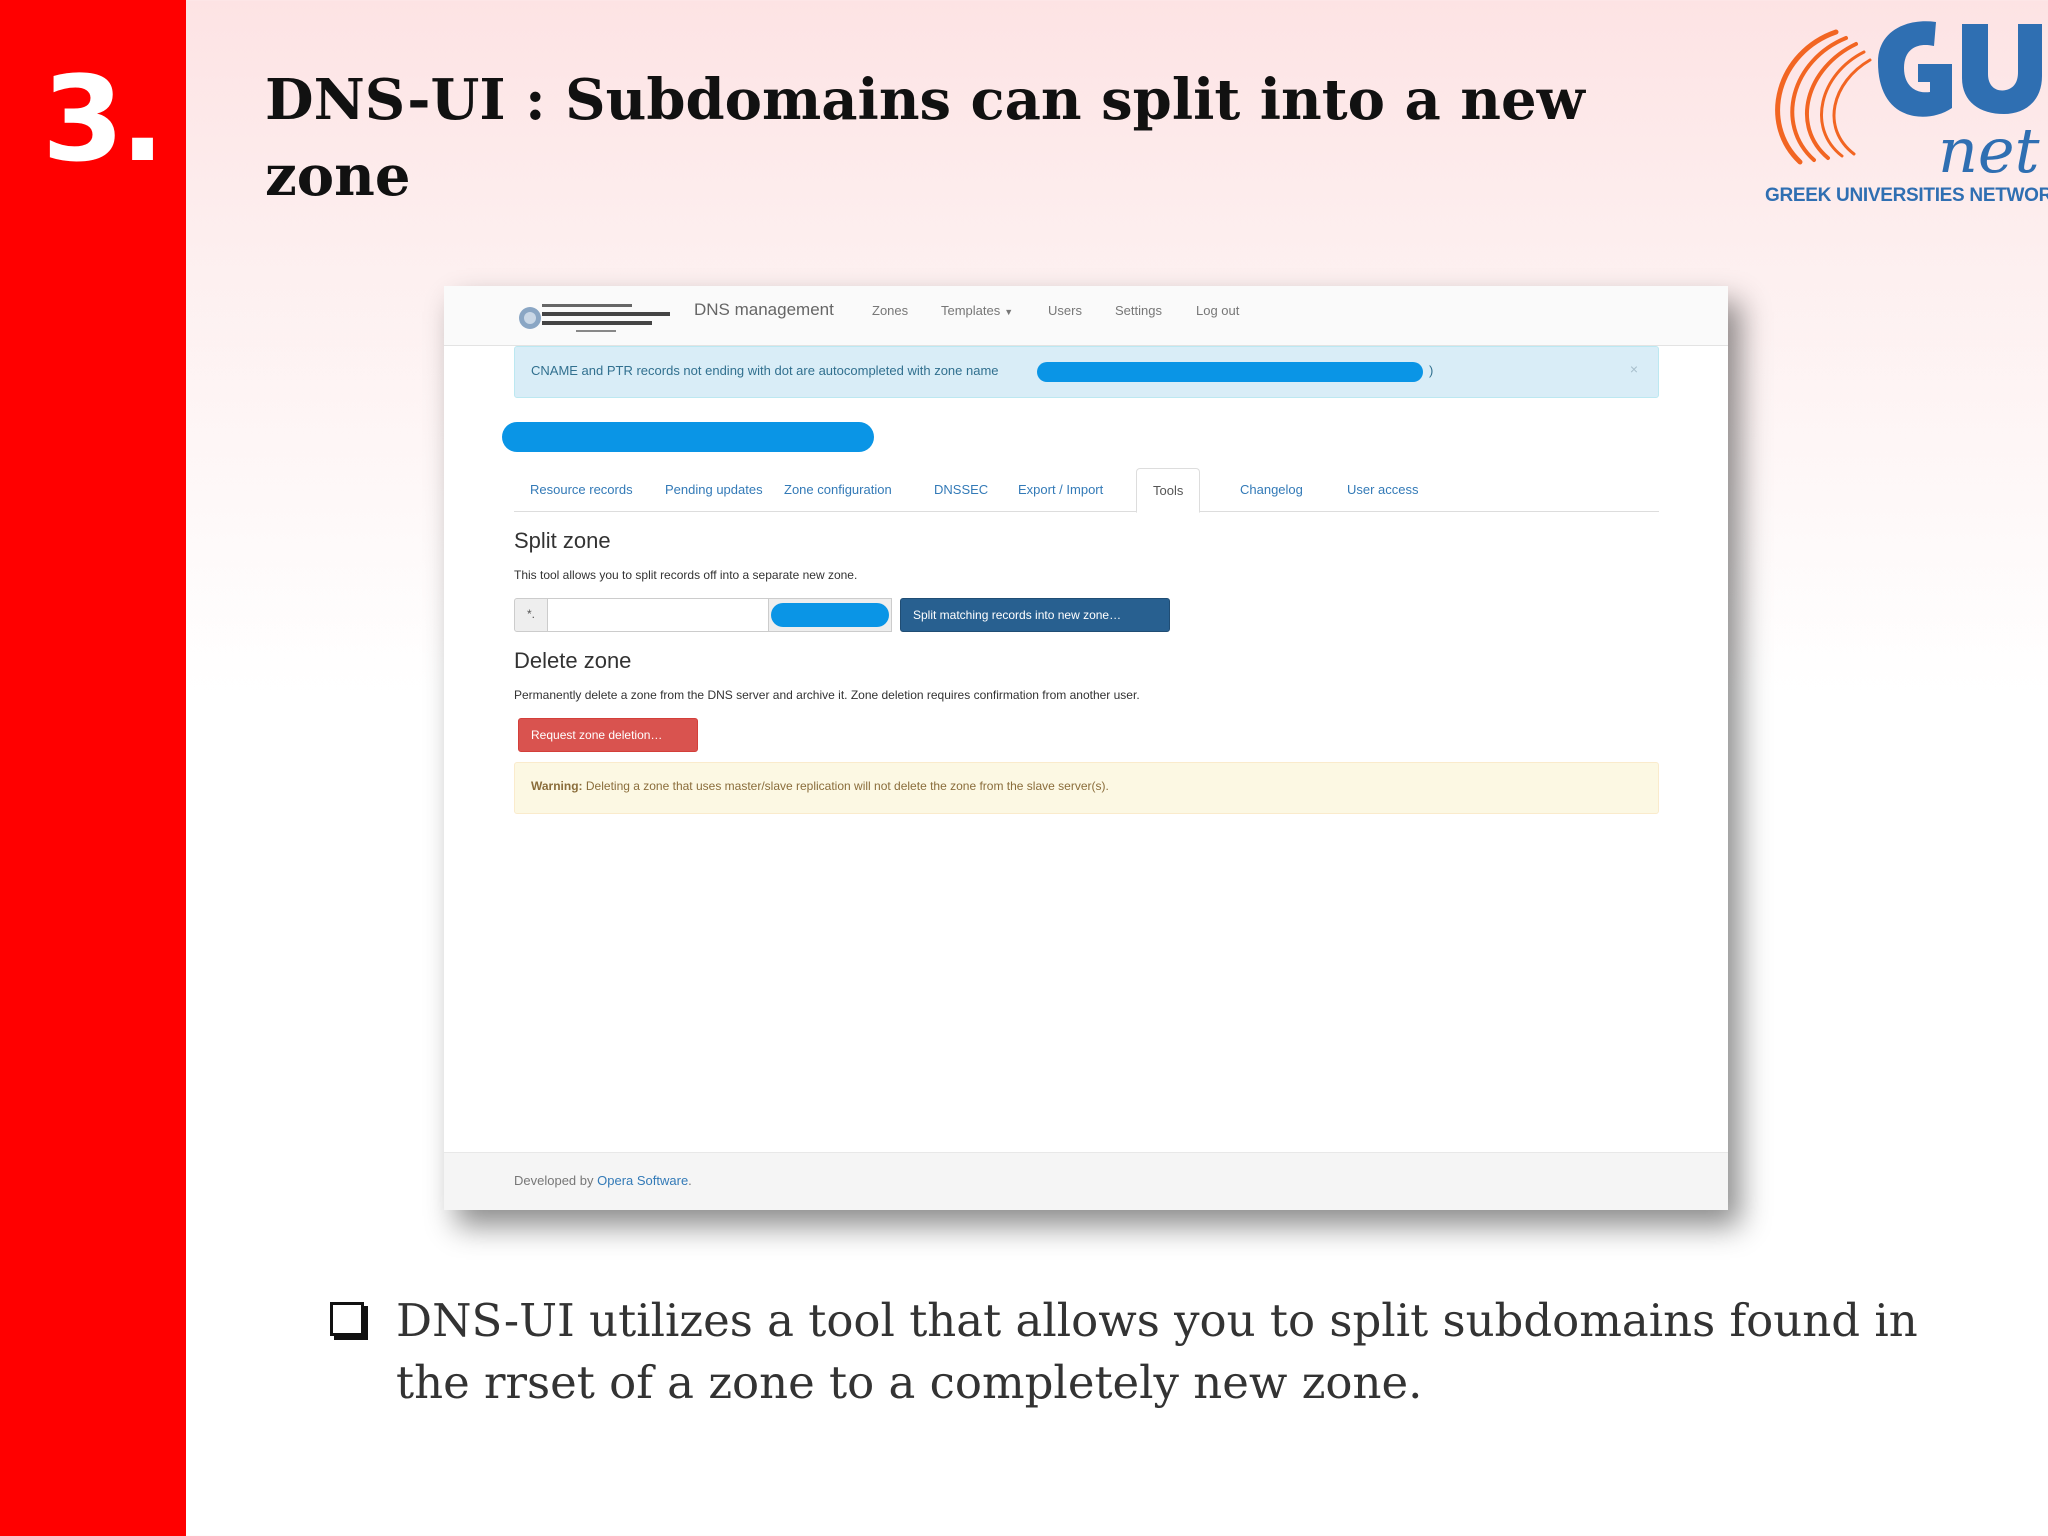  What do you see at coordinates (1217, 310) in the screenshot?
I see `nav-logout: Log out` at bounding box center [1217, 310].